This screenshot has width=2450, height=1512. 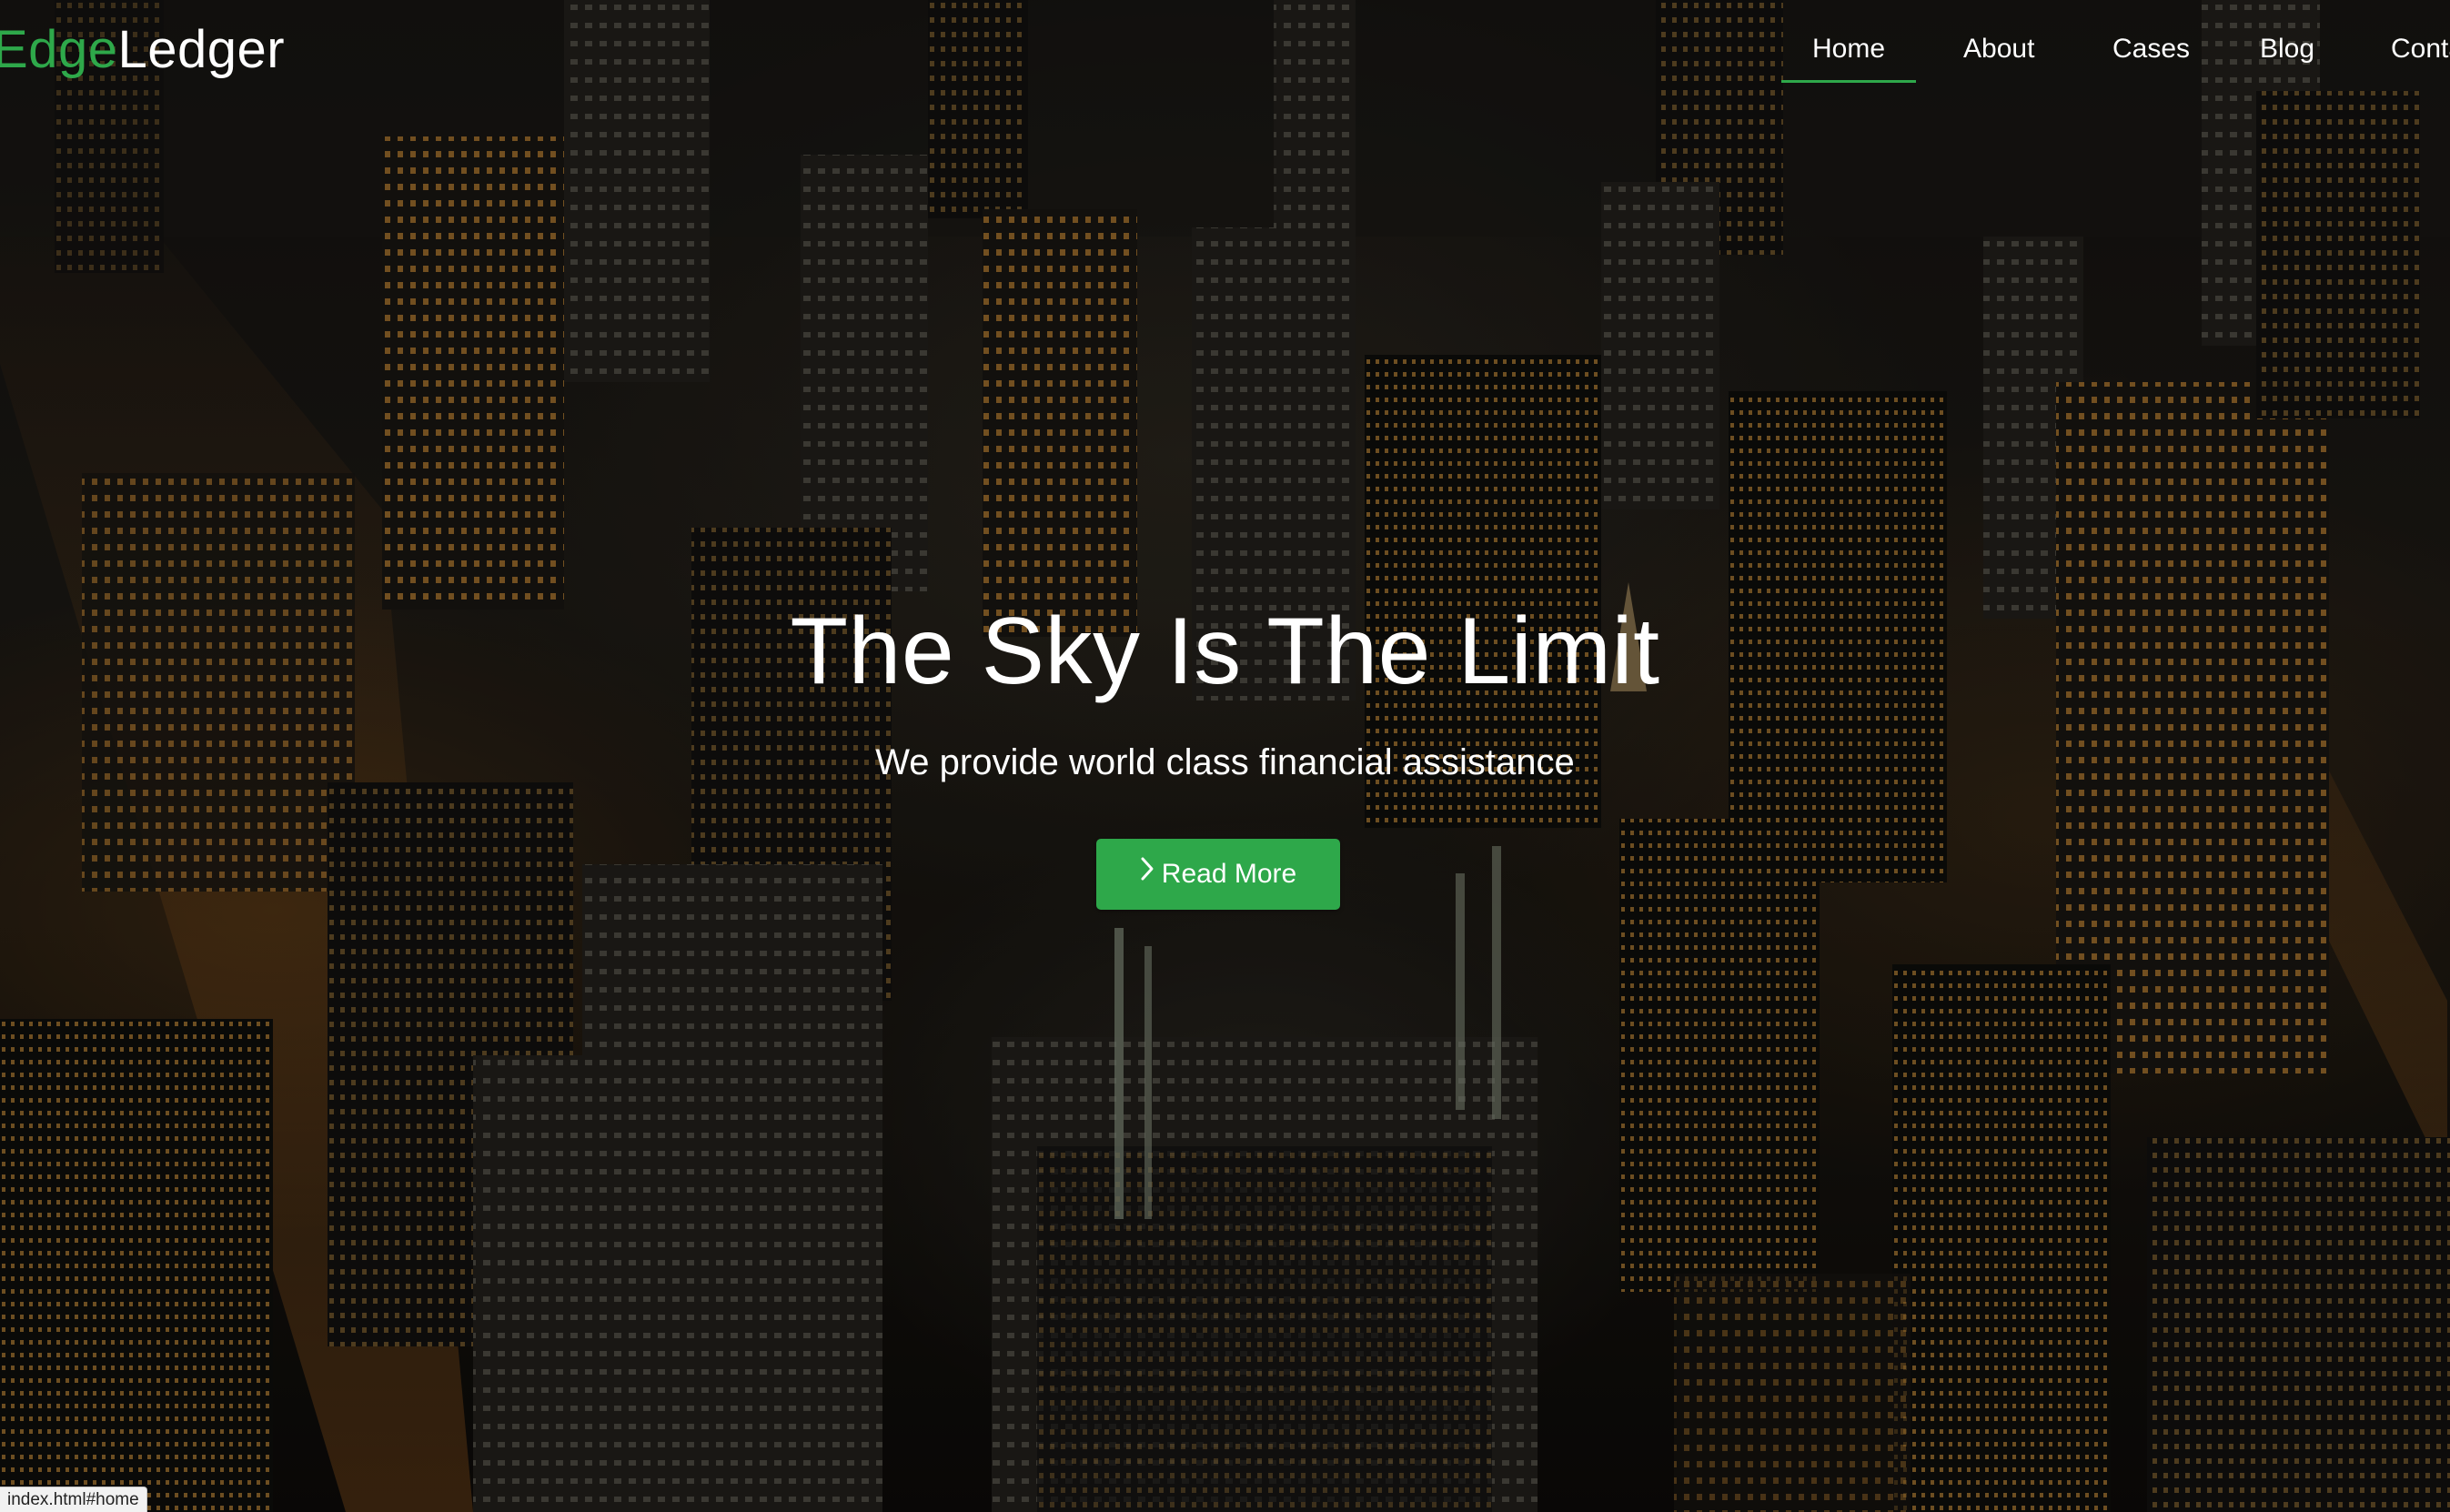 What do you see at coordinates (2420, 50) in the screenshot?
I see `nav-item-contact: Conta` at bounding box center [2420, 50].